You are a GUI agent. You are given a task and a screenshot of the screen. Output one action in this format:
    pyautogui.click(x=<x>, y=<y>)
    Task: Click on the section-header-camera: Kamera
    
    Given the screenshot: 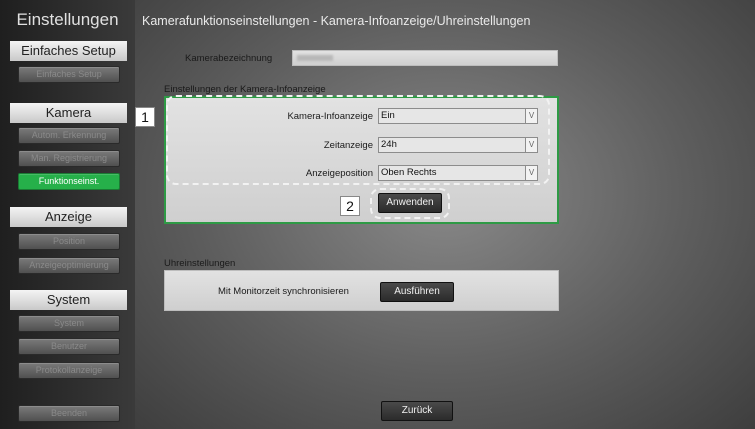 What is the action you would take?
    pyautogui.click(x=68, y=113)
    